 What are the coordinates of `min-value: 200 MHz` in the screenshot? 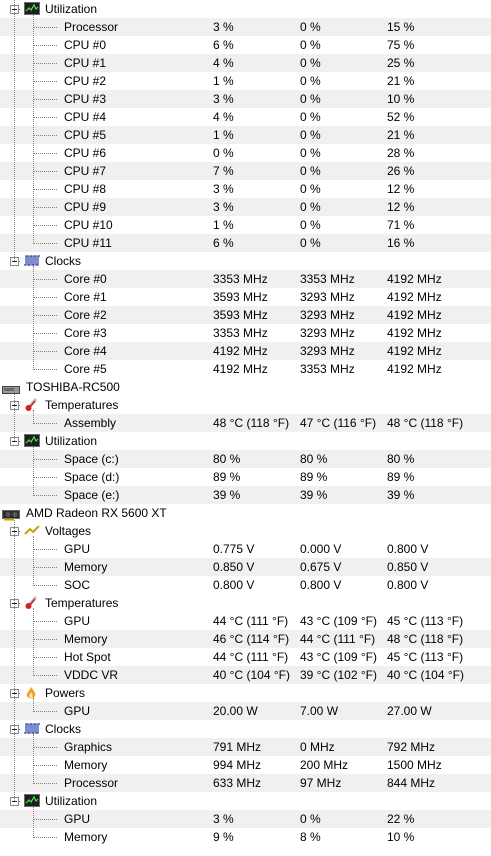 It's located at (324, 765).